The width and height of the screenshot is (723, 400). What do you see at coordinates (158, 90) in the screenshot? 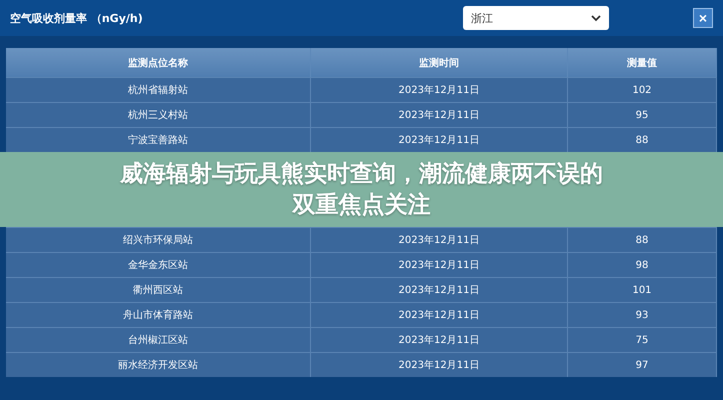
I see `table-cell-text: 杭州省辐射站` at bounding box center [158, 90].